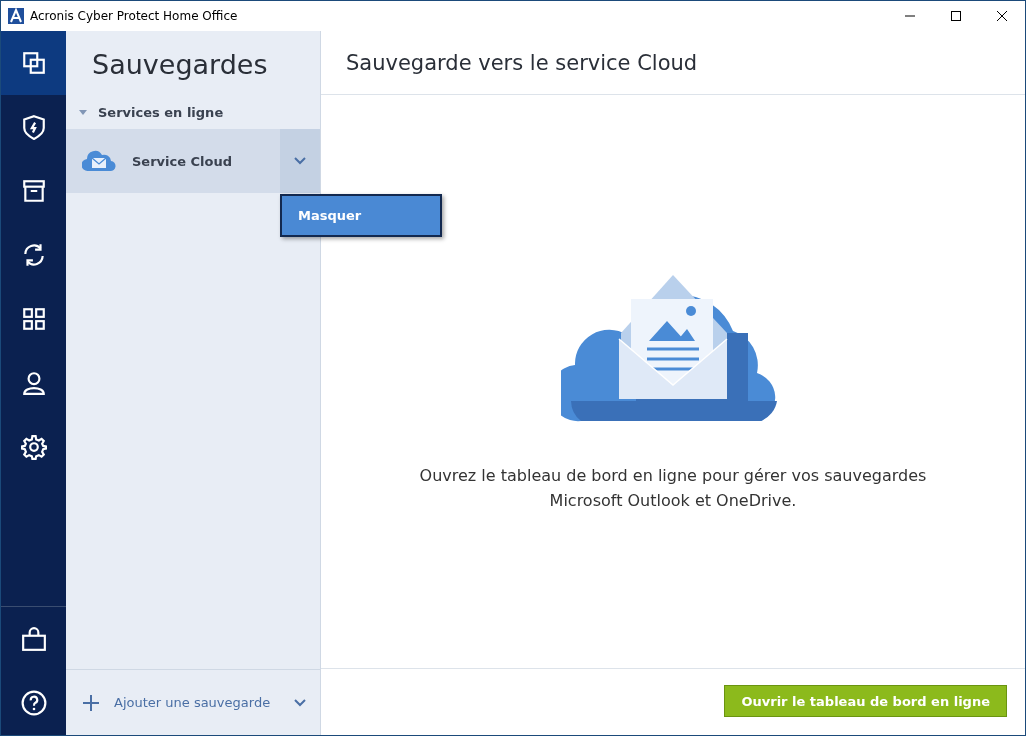  Describe the element at coordinates (183, 161) in the screenshot. I see `backup-item-label: Service Cloud` at that location.